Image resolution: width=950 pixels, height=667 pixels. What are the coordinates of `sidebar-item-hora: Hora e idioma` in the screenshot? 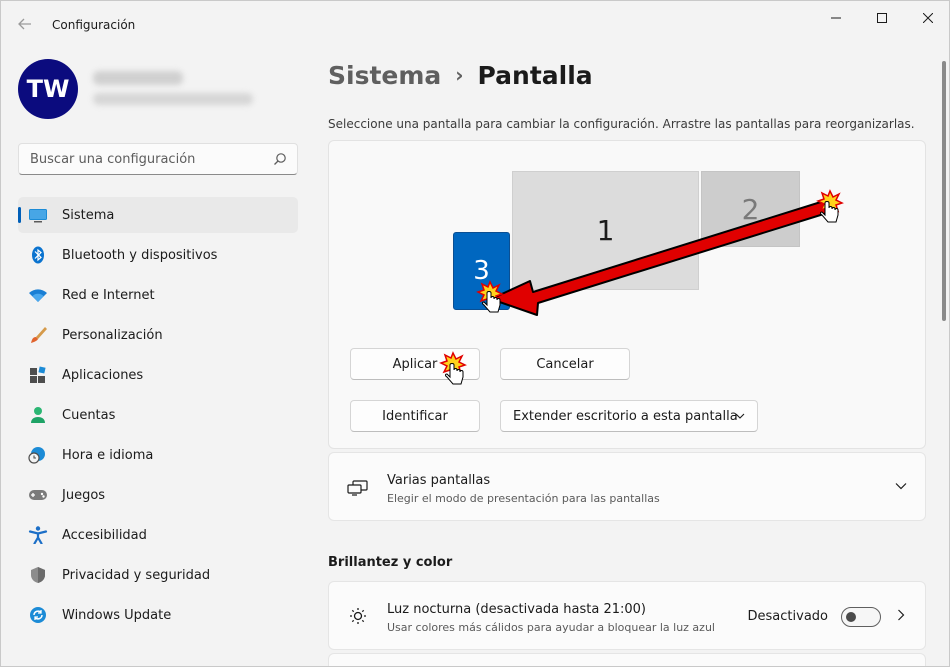 It's located at (158, 455).